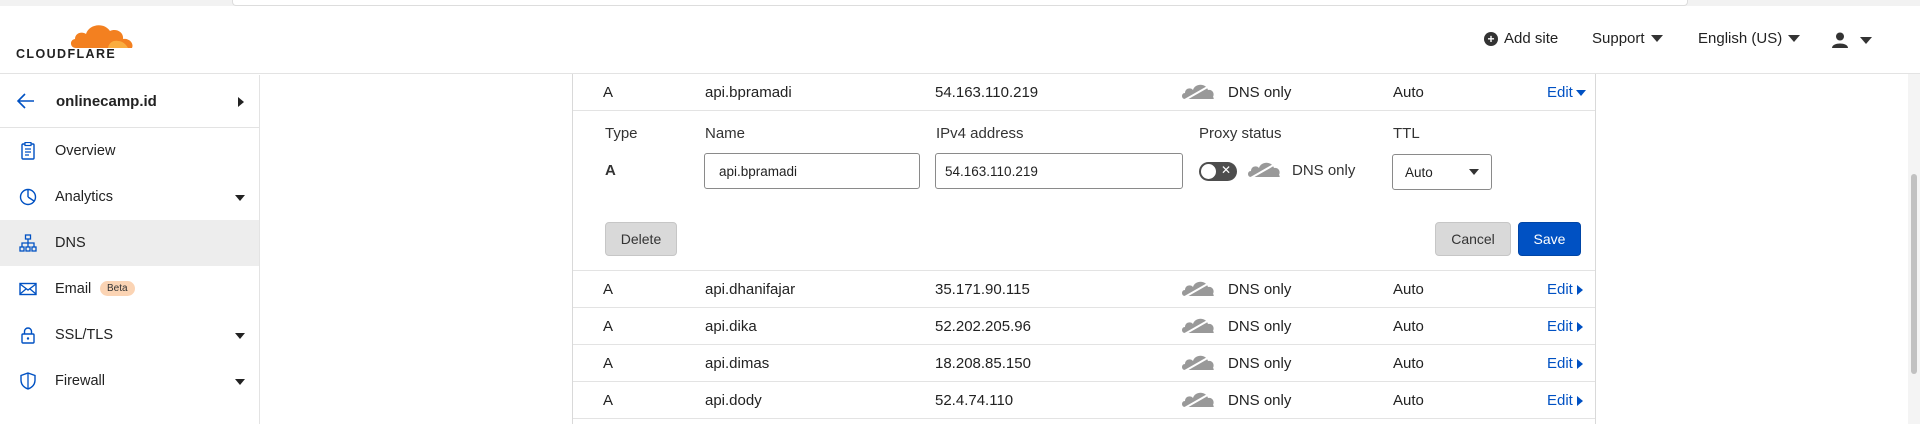  What do you see at coordinates (129, 335) in the screenshot?
I see `sidebar-item-ssl-tls: SSL/TLS` at bounding box center [129, 335].